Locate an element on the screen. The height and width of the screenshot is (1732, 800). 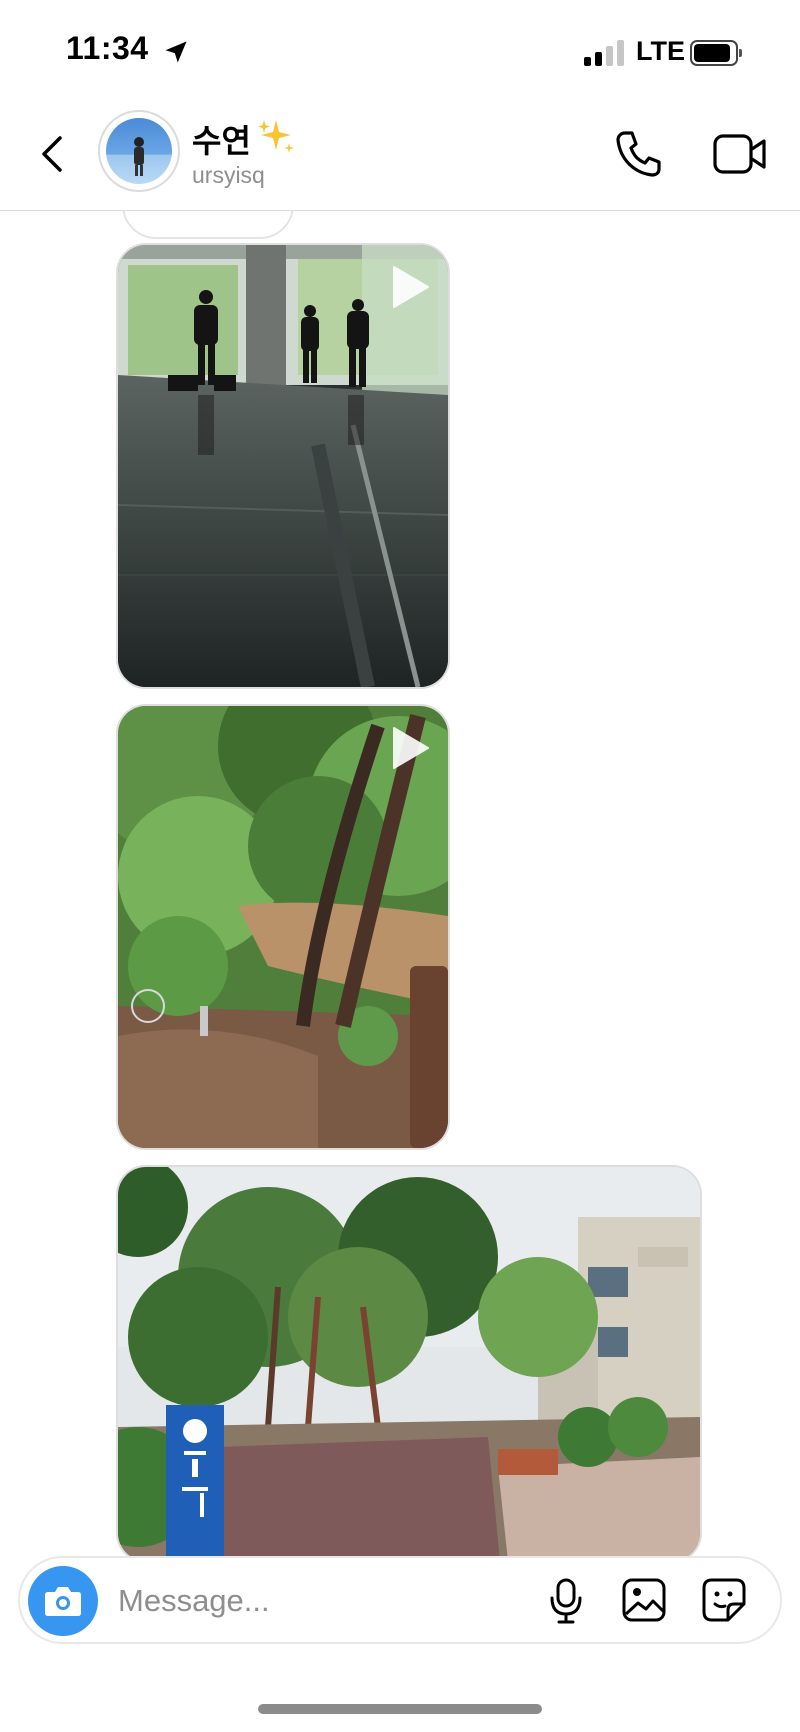
video-message-trees is located at coordinates (283, 927).